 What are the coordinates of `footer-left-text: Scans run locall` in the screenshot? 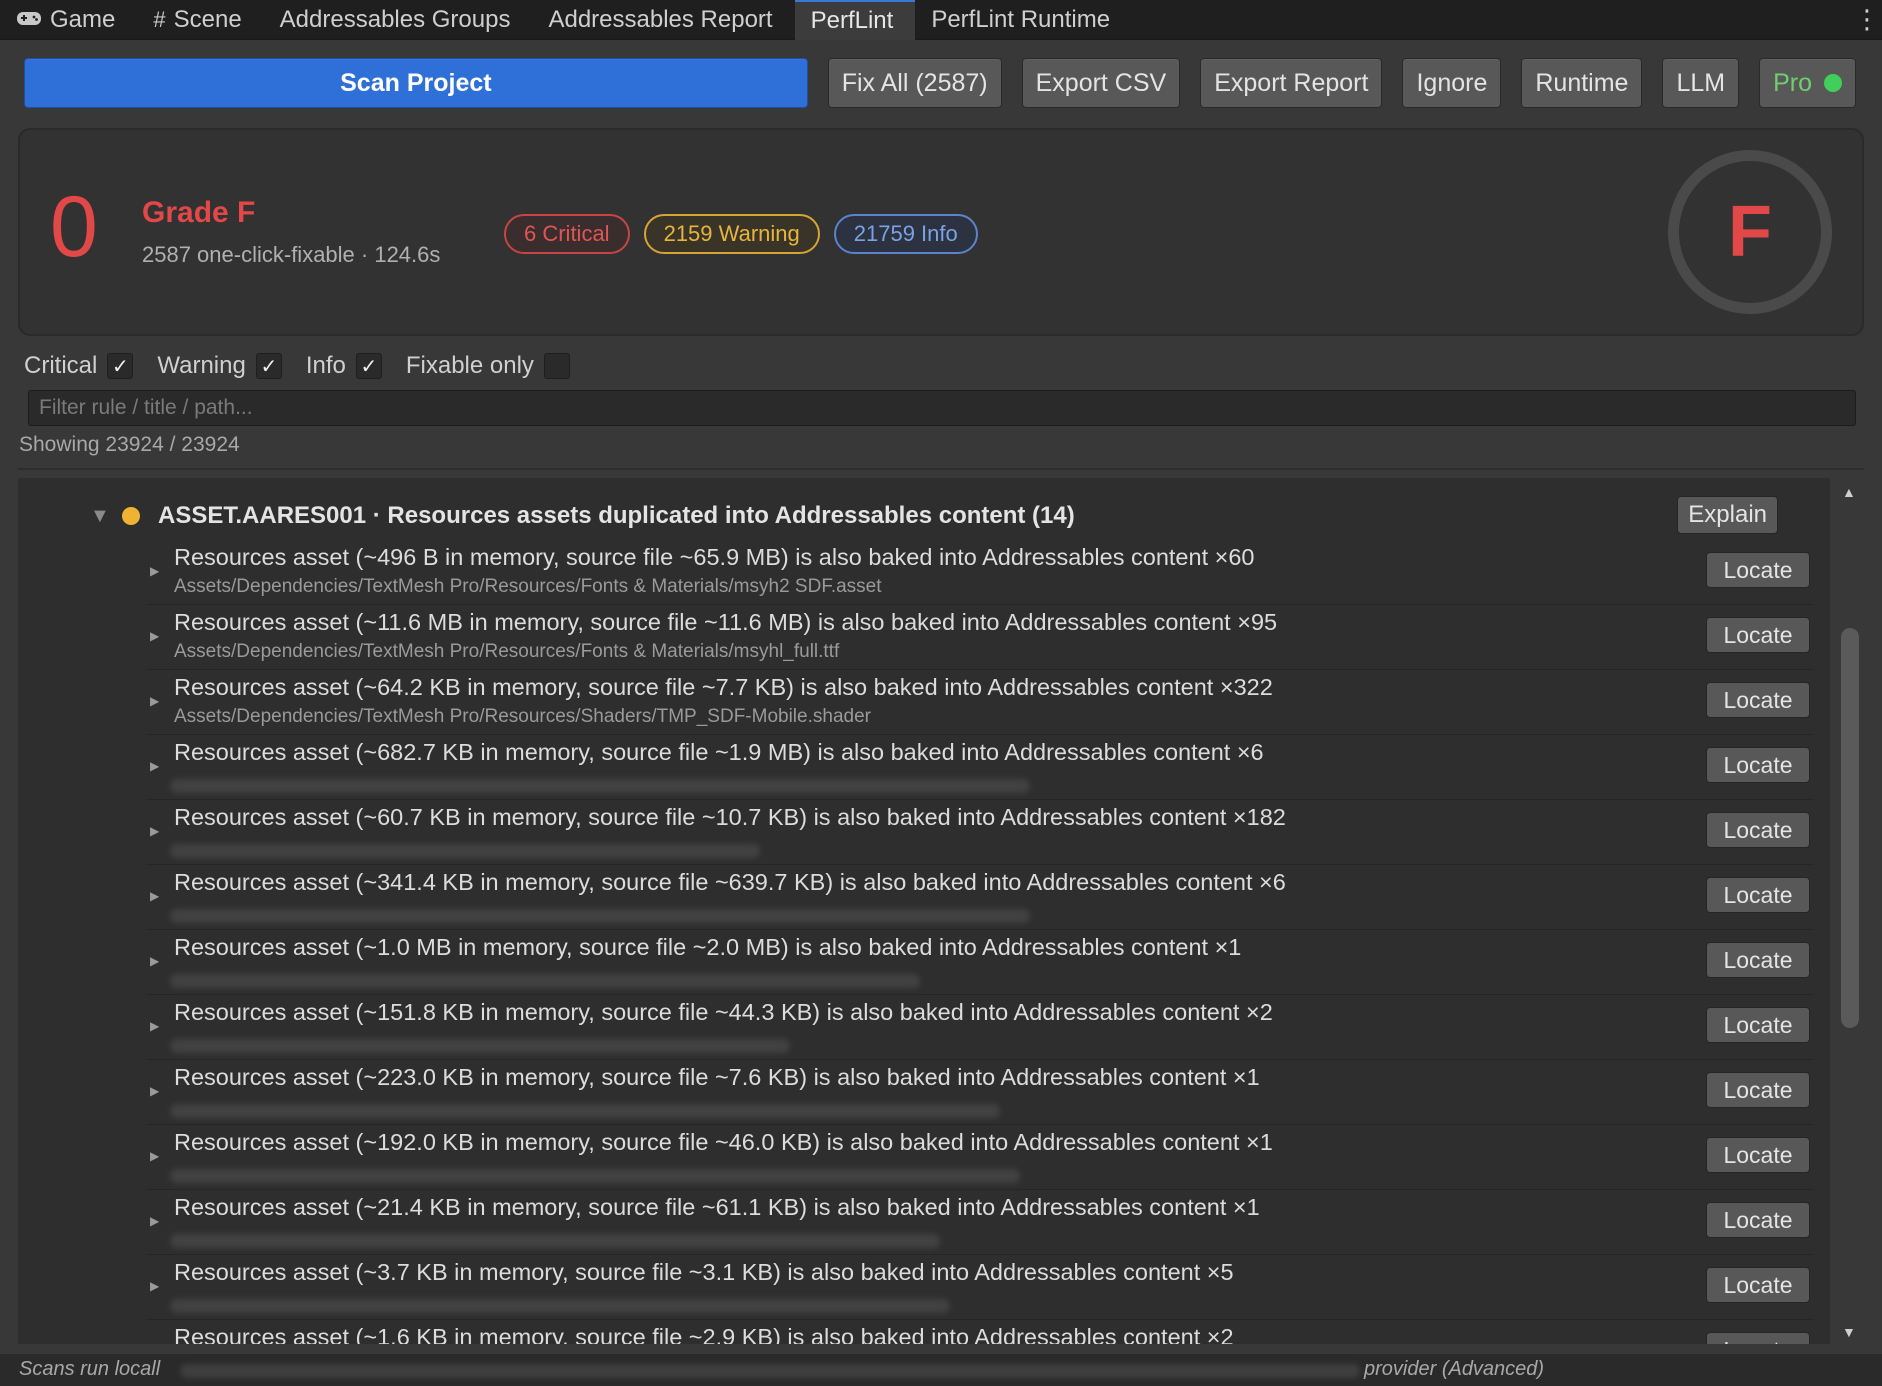 It's located at (90, 1369).